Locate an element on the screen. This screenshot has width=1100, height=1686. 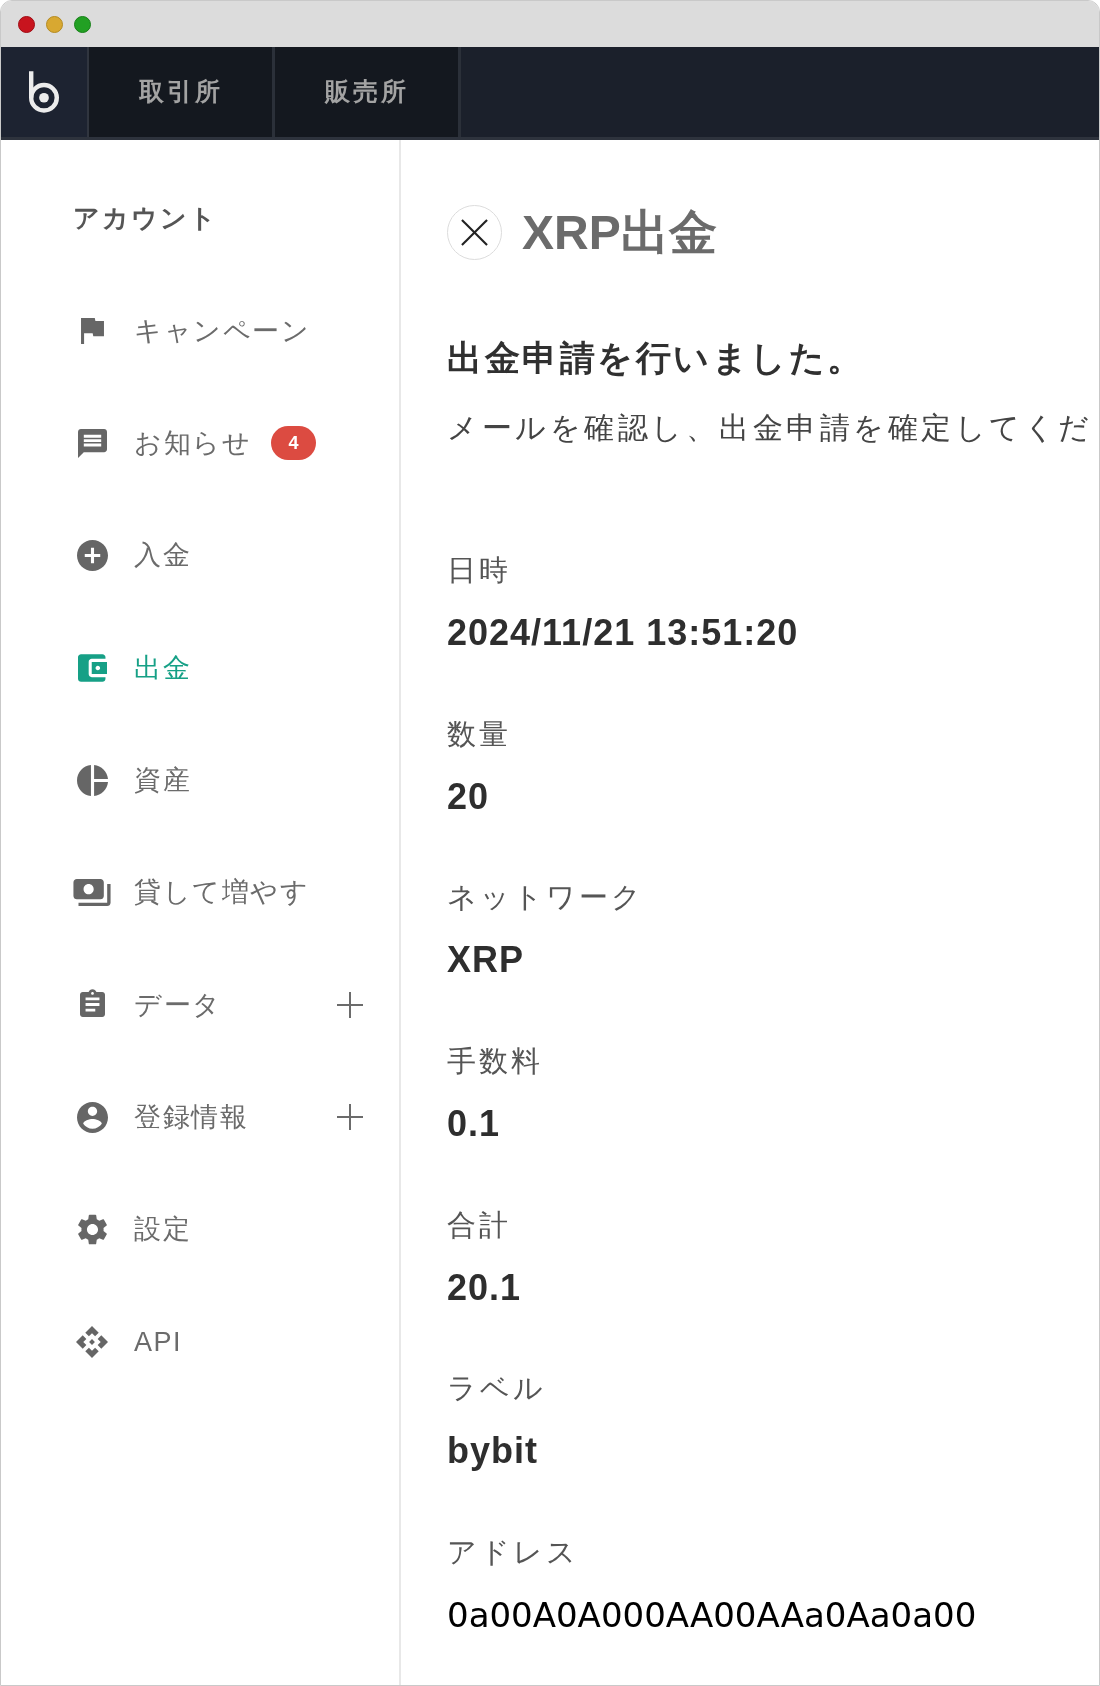
field-value: 0.1 is located at coordinates (474, 1124).